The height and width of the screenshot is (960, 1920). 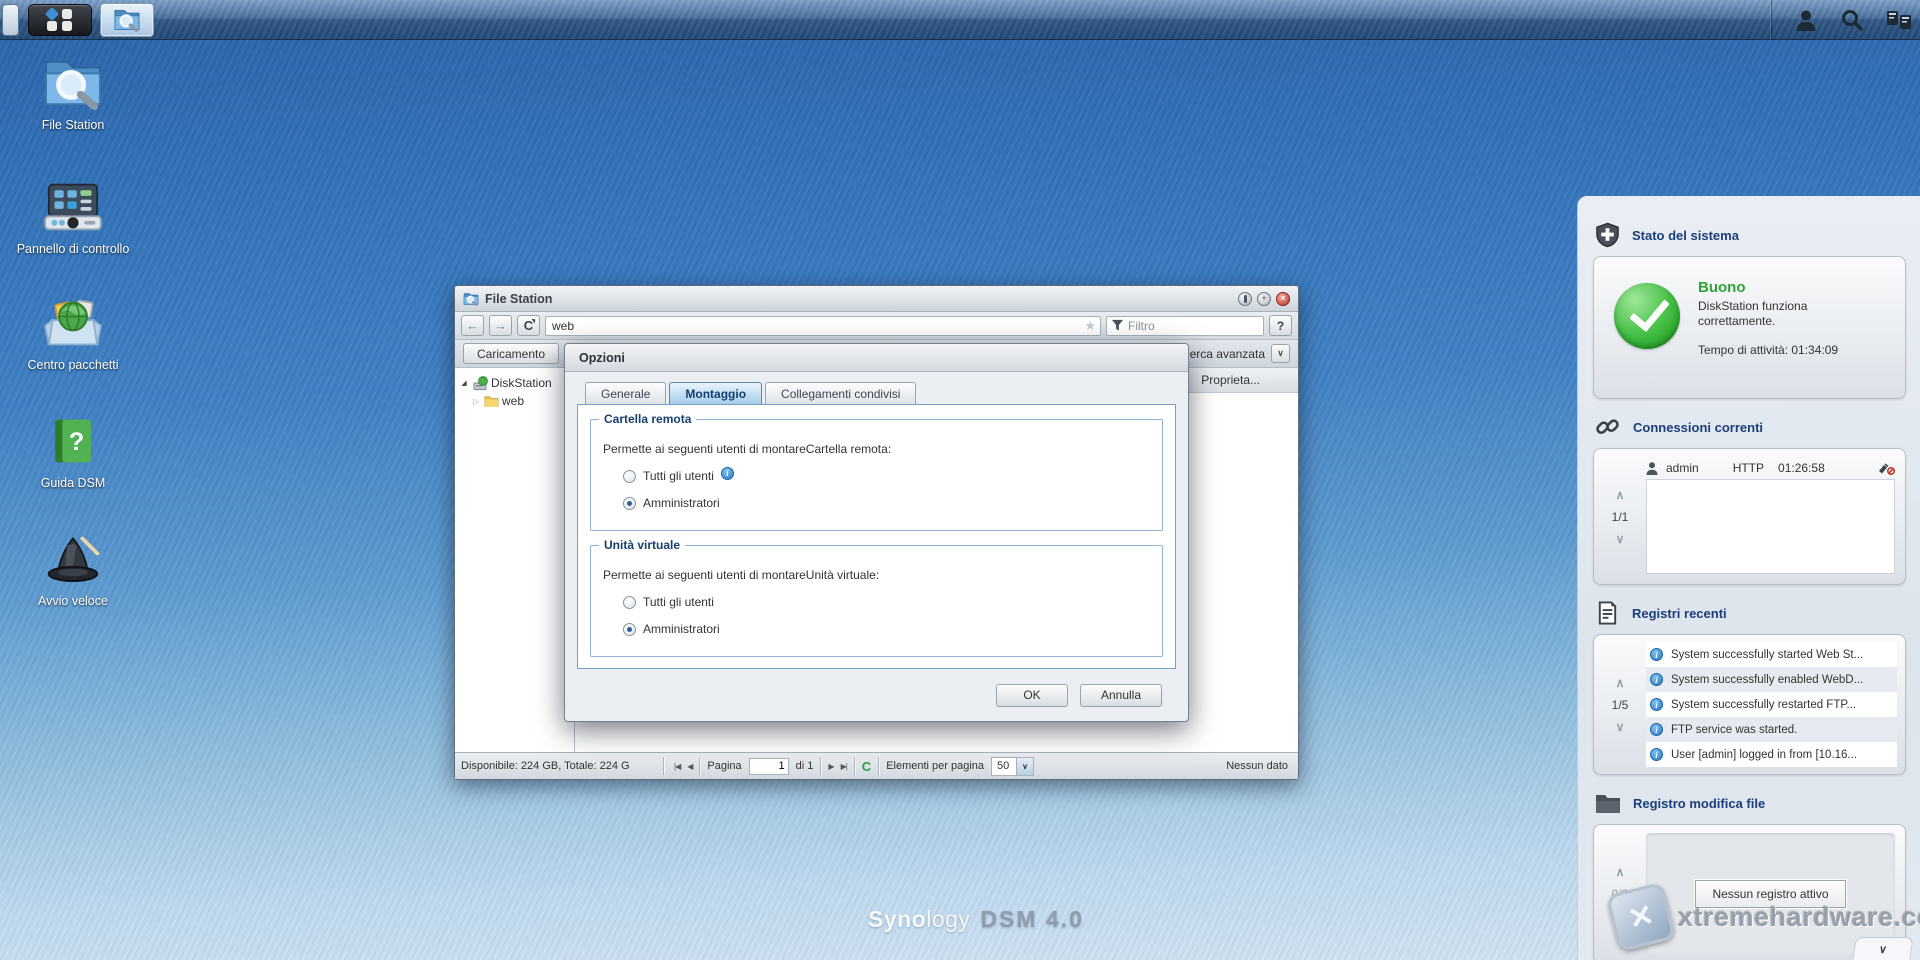 What do you see at coordinates (887, 602) in the screenshot?
I see `option-all-users: Tutti gli utenti` at bounding box center [887, 602].